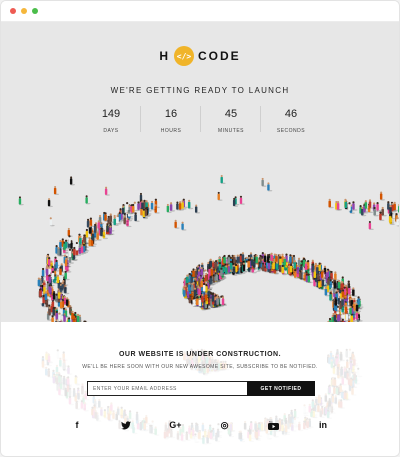  I want to click on countdown-minutes: 45 MINUTES, so click(230, 120).